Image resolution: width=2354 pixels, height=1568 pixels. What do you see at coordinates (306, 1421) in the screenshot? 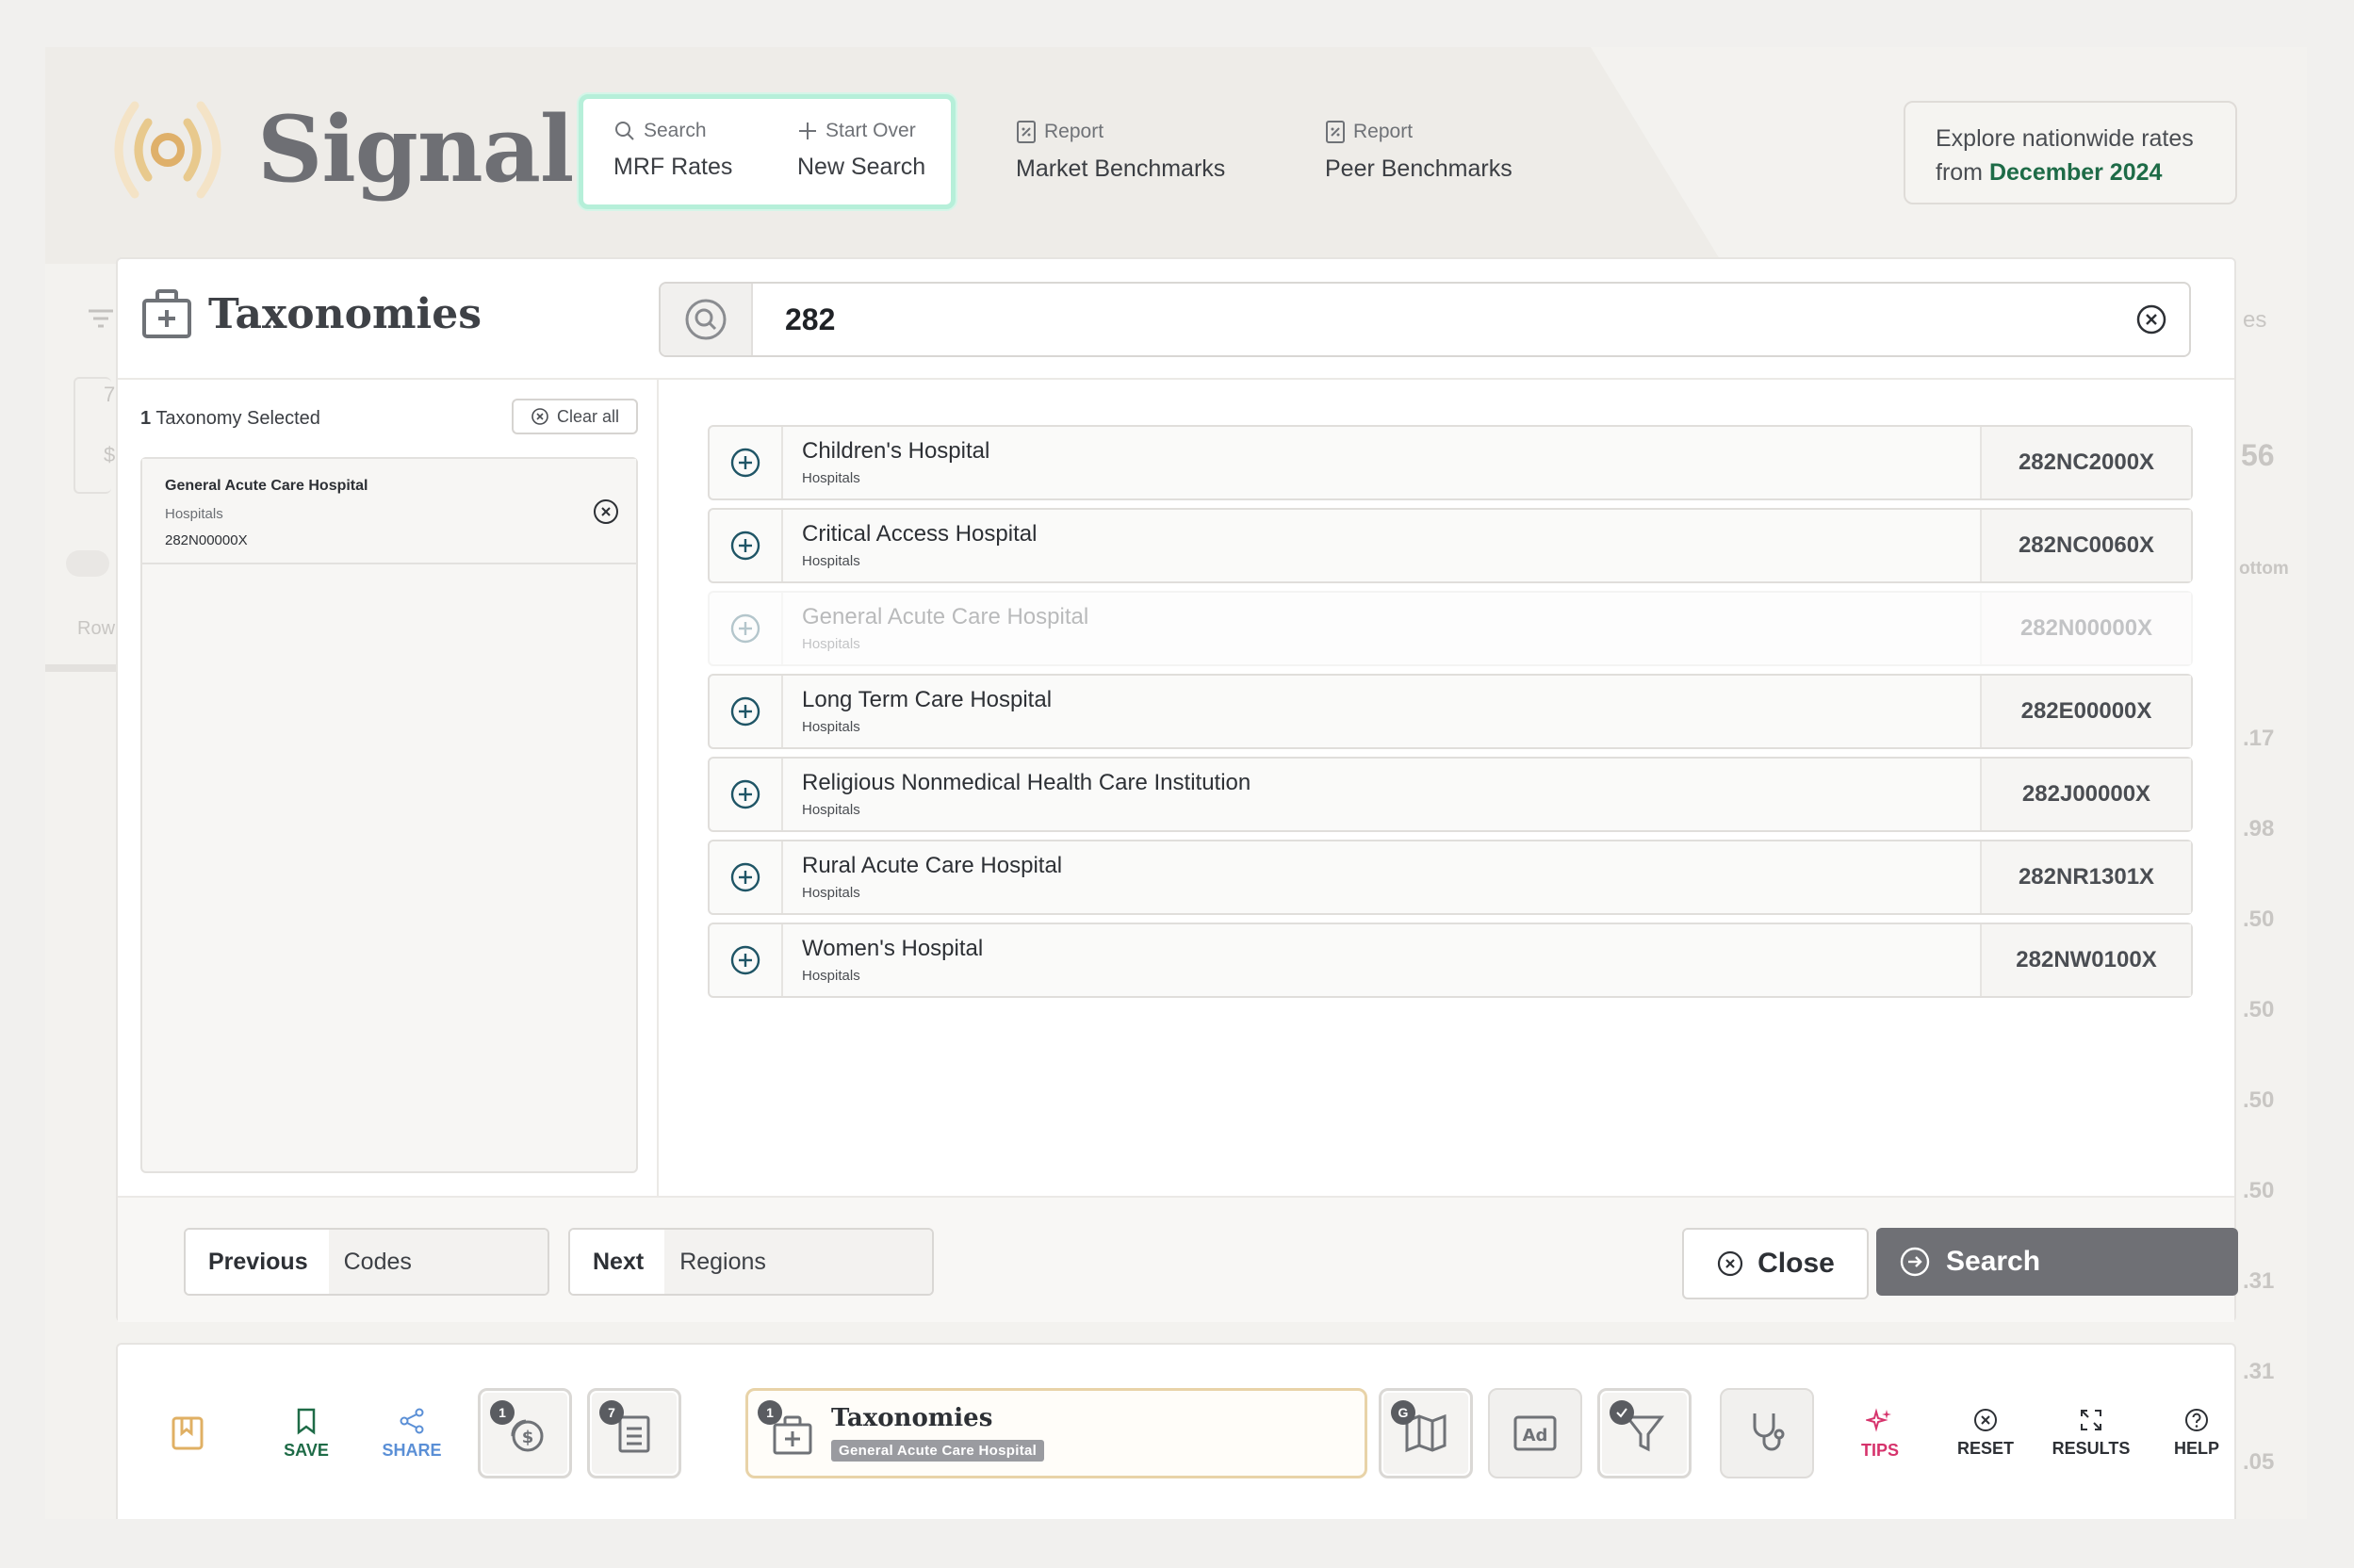
I see `bookmark-icon` at bounding box center [306, 1421].